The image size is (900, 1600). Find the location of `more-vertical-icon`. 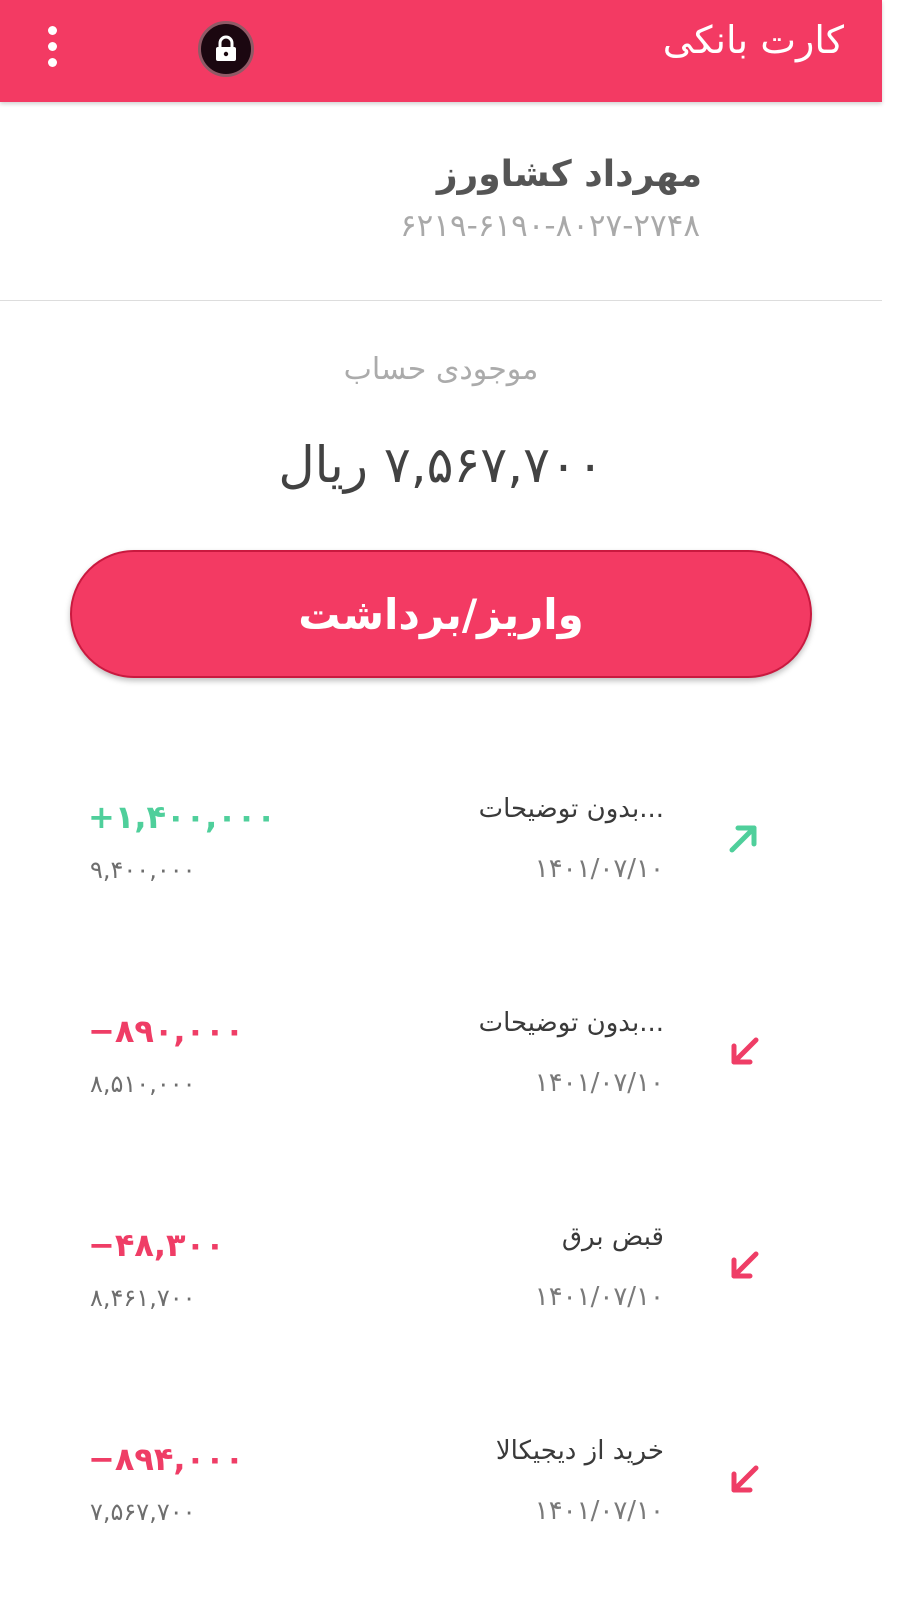

more-vertical-icon is located at coordinates (52, 46).